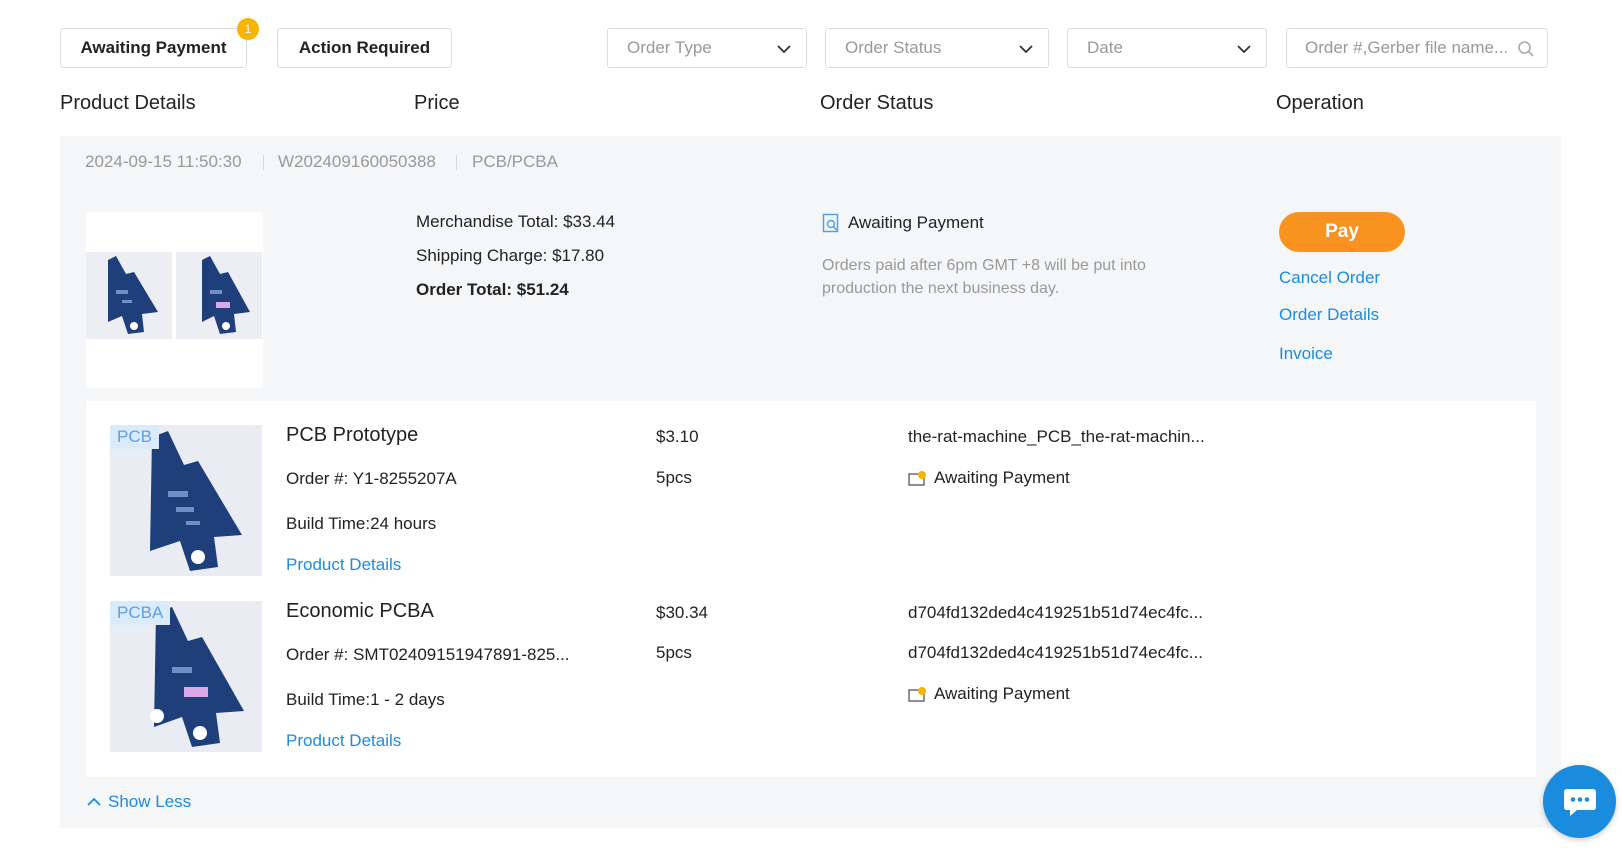  I want to click on shipping-charge: Shipping Charge: $17.80, so click(510, 255).